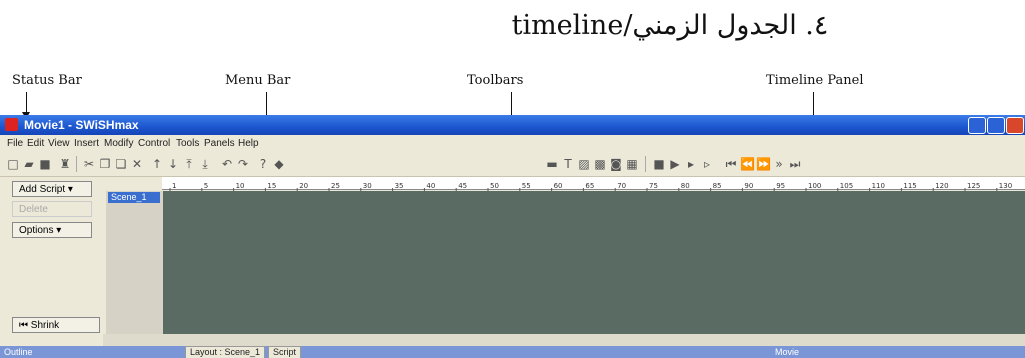 Image resolution: width=1025 pixels, height=358 pixels. What do you see at coordinates (558, 186) in the screenshot?
I see `ruler-tick-label: 60` at bounding box center [558, 186].